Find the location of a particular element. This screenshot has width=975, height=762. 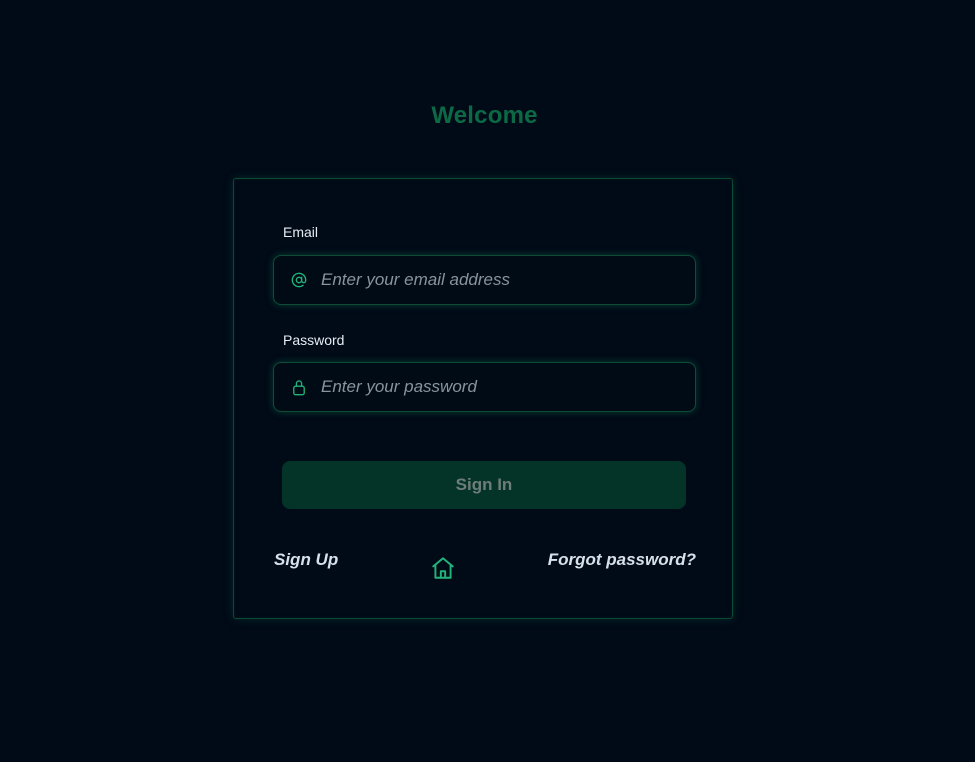

password-input is located at coordinates (508, 387).